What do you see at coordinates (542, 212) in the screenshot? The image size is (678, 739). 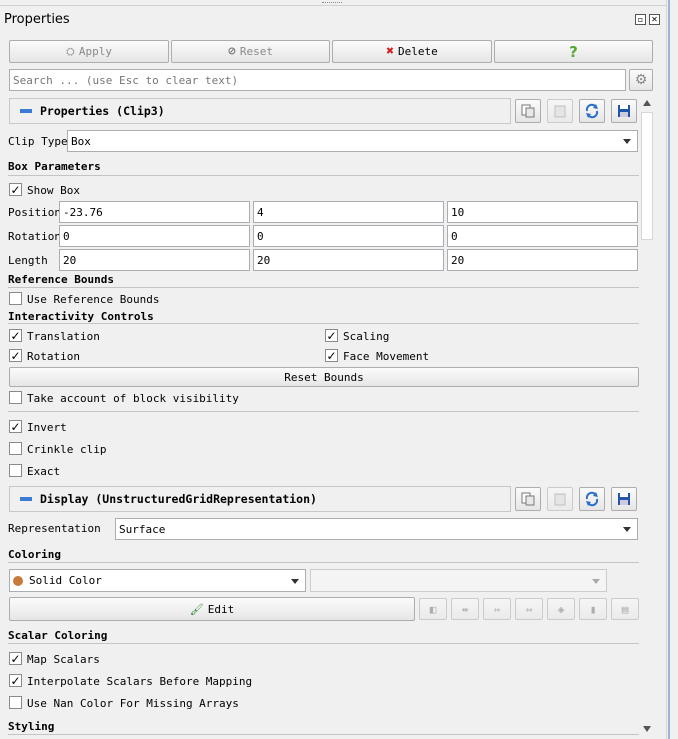 I see `position-z-input: 10` at bounding box center [542, 212].